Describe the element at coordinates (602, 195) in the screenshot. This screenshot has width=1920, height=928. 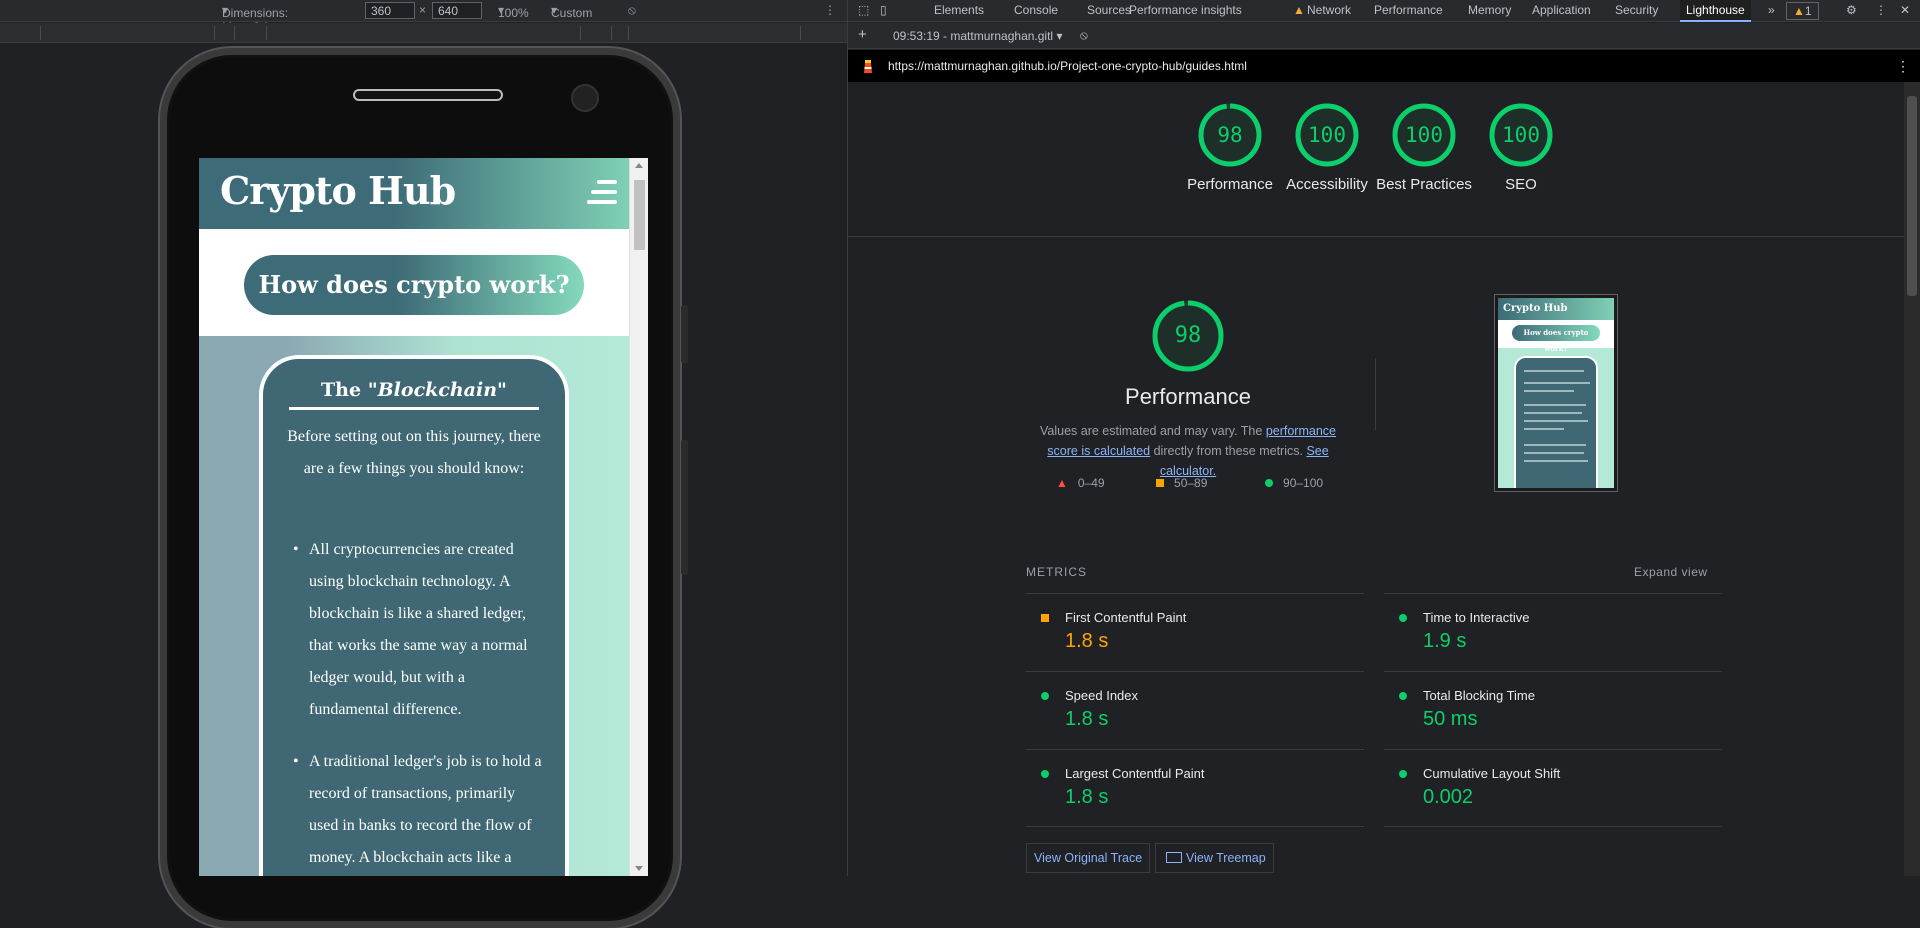
I see `hamburger-menu-icon` at that location.